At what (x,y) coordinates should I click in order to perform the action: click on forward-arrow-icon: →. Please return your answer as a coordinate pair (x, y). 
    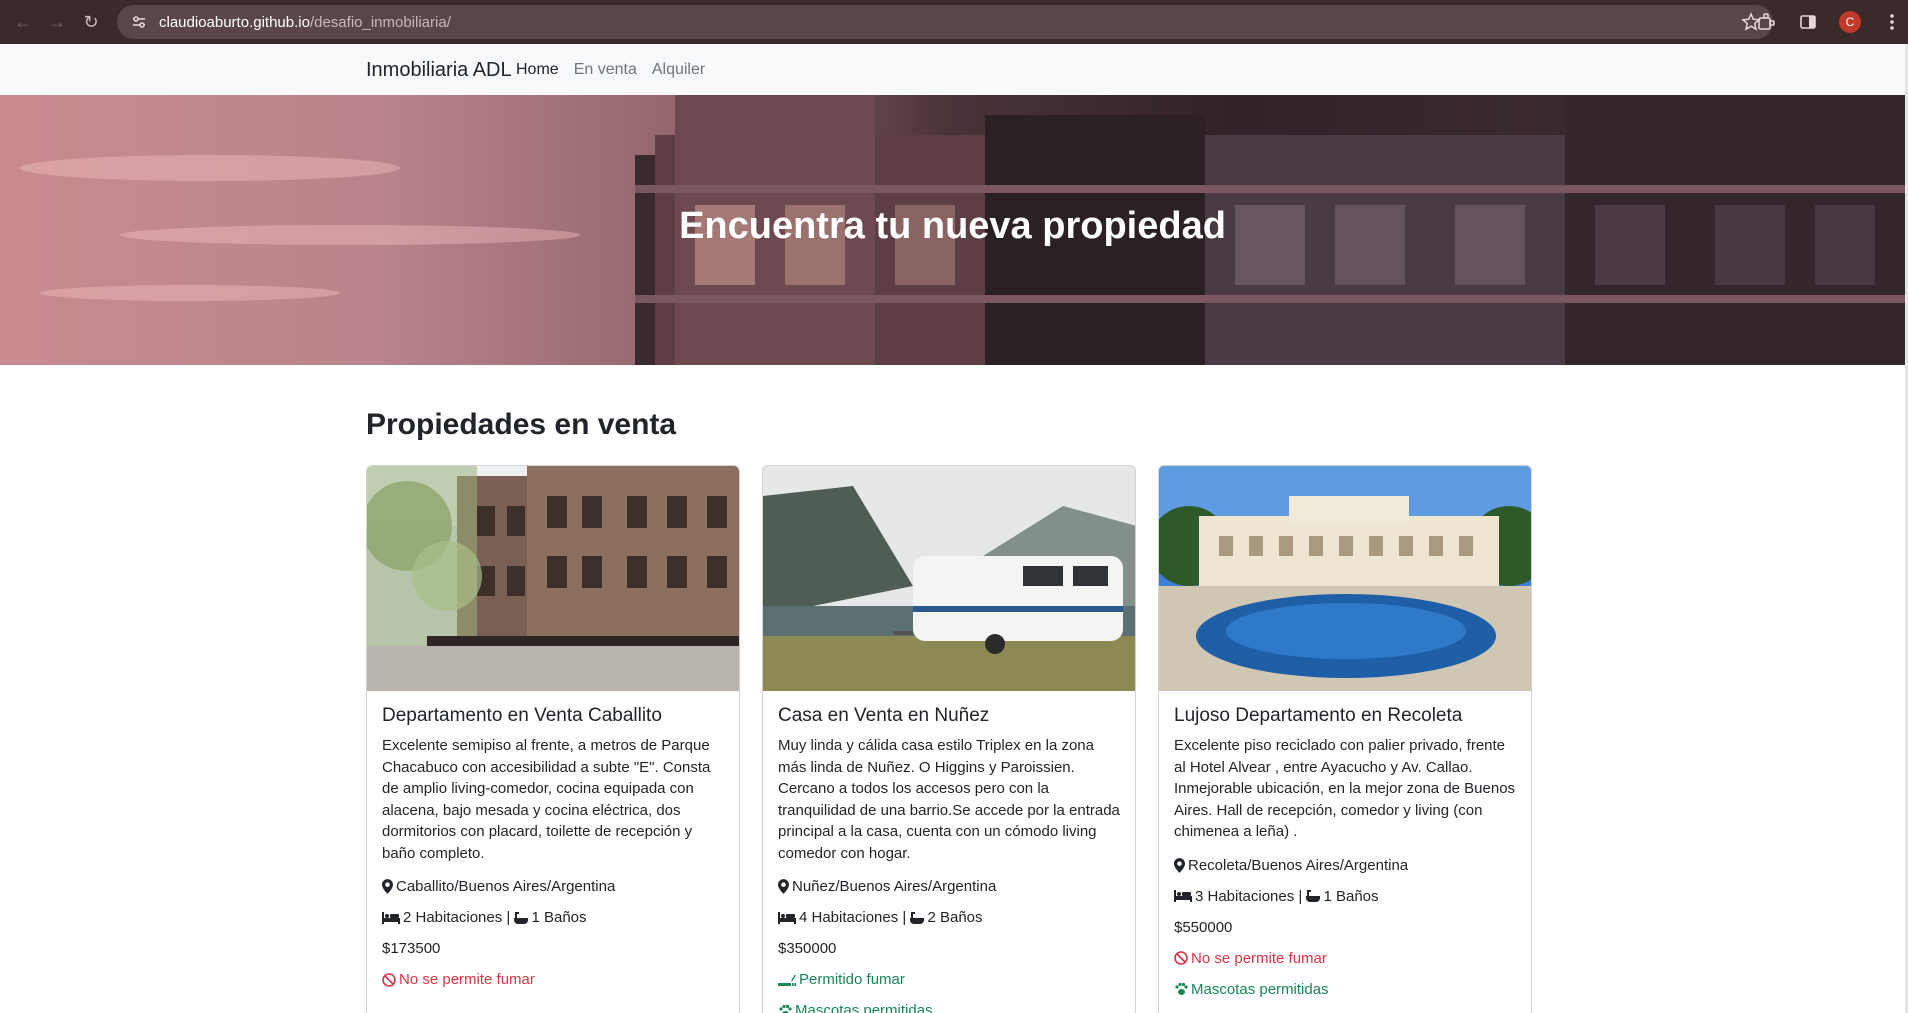
    Looking at the image, I should click on (57, 22).